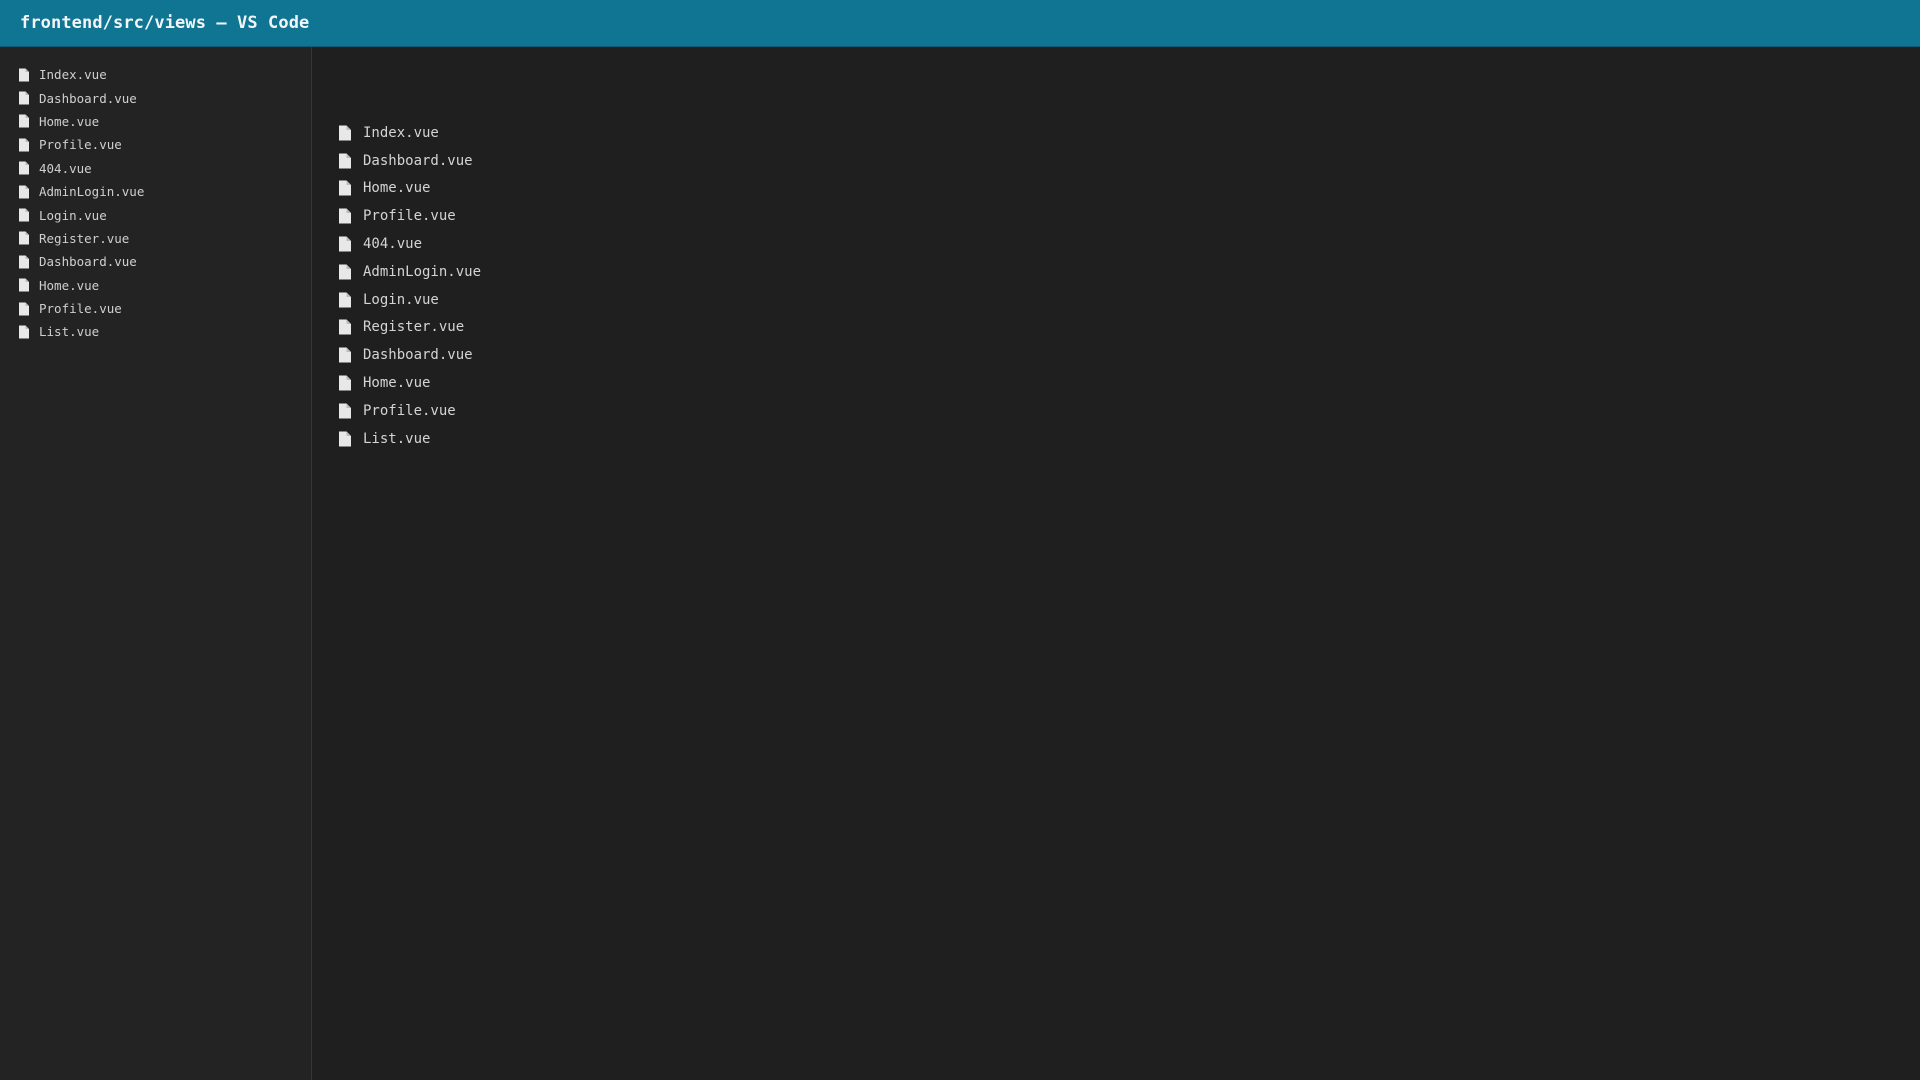 This screenshot has width=1920, height=1080. Describe the element at coordinates (401, 132) in the screenshot. I see `list-item-label: Index.vue` at that location.